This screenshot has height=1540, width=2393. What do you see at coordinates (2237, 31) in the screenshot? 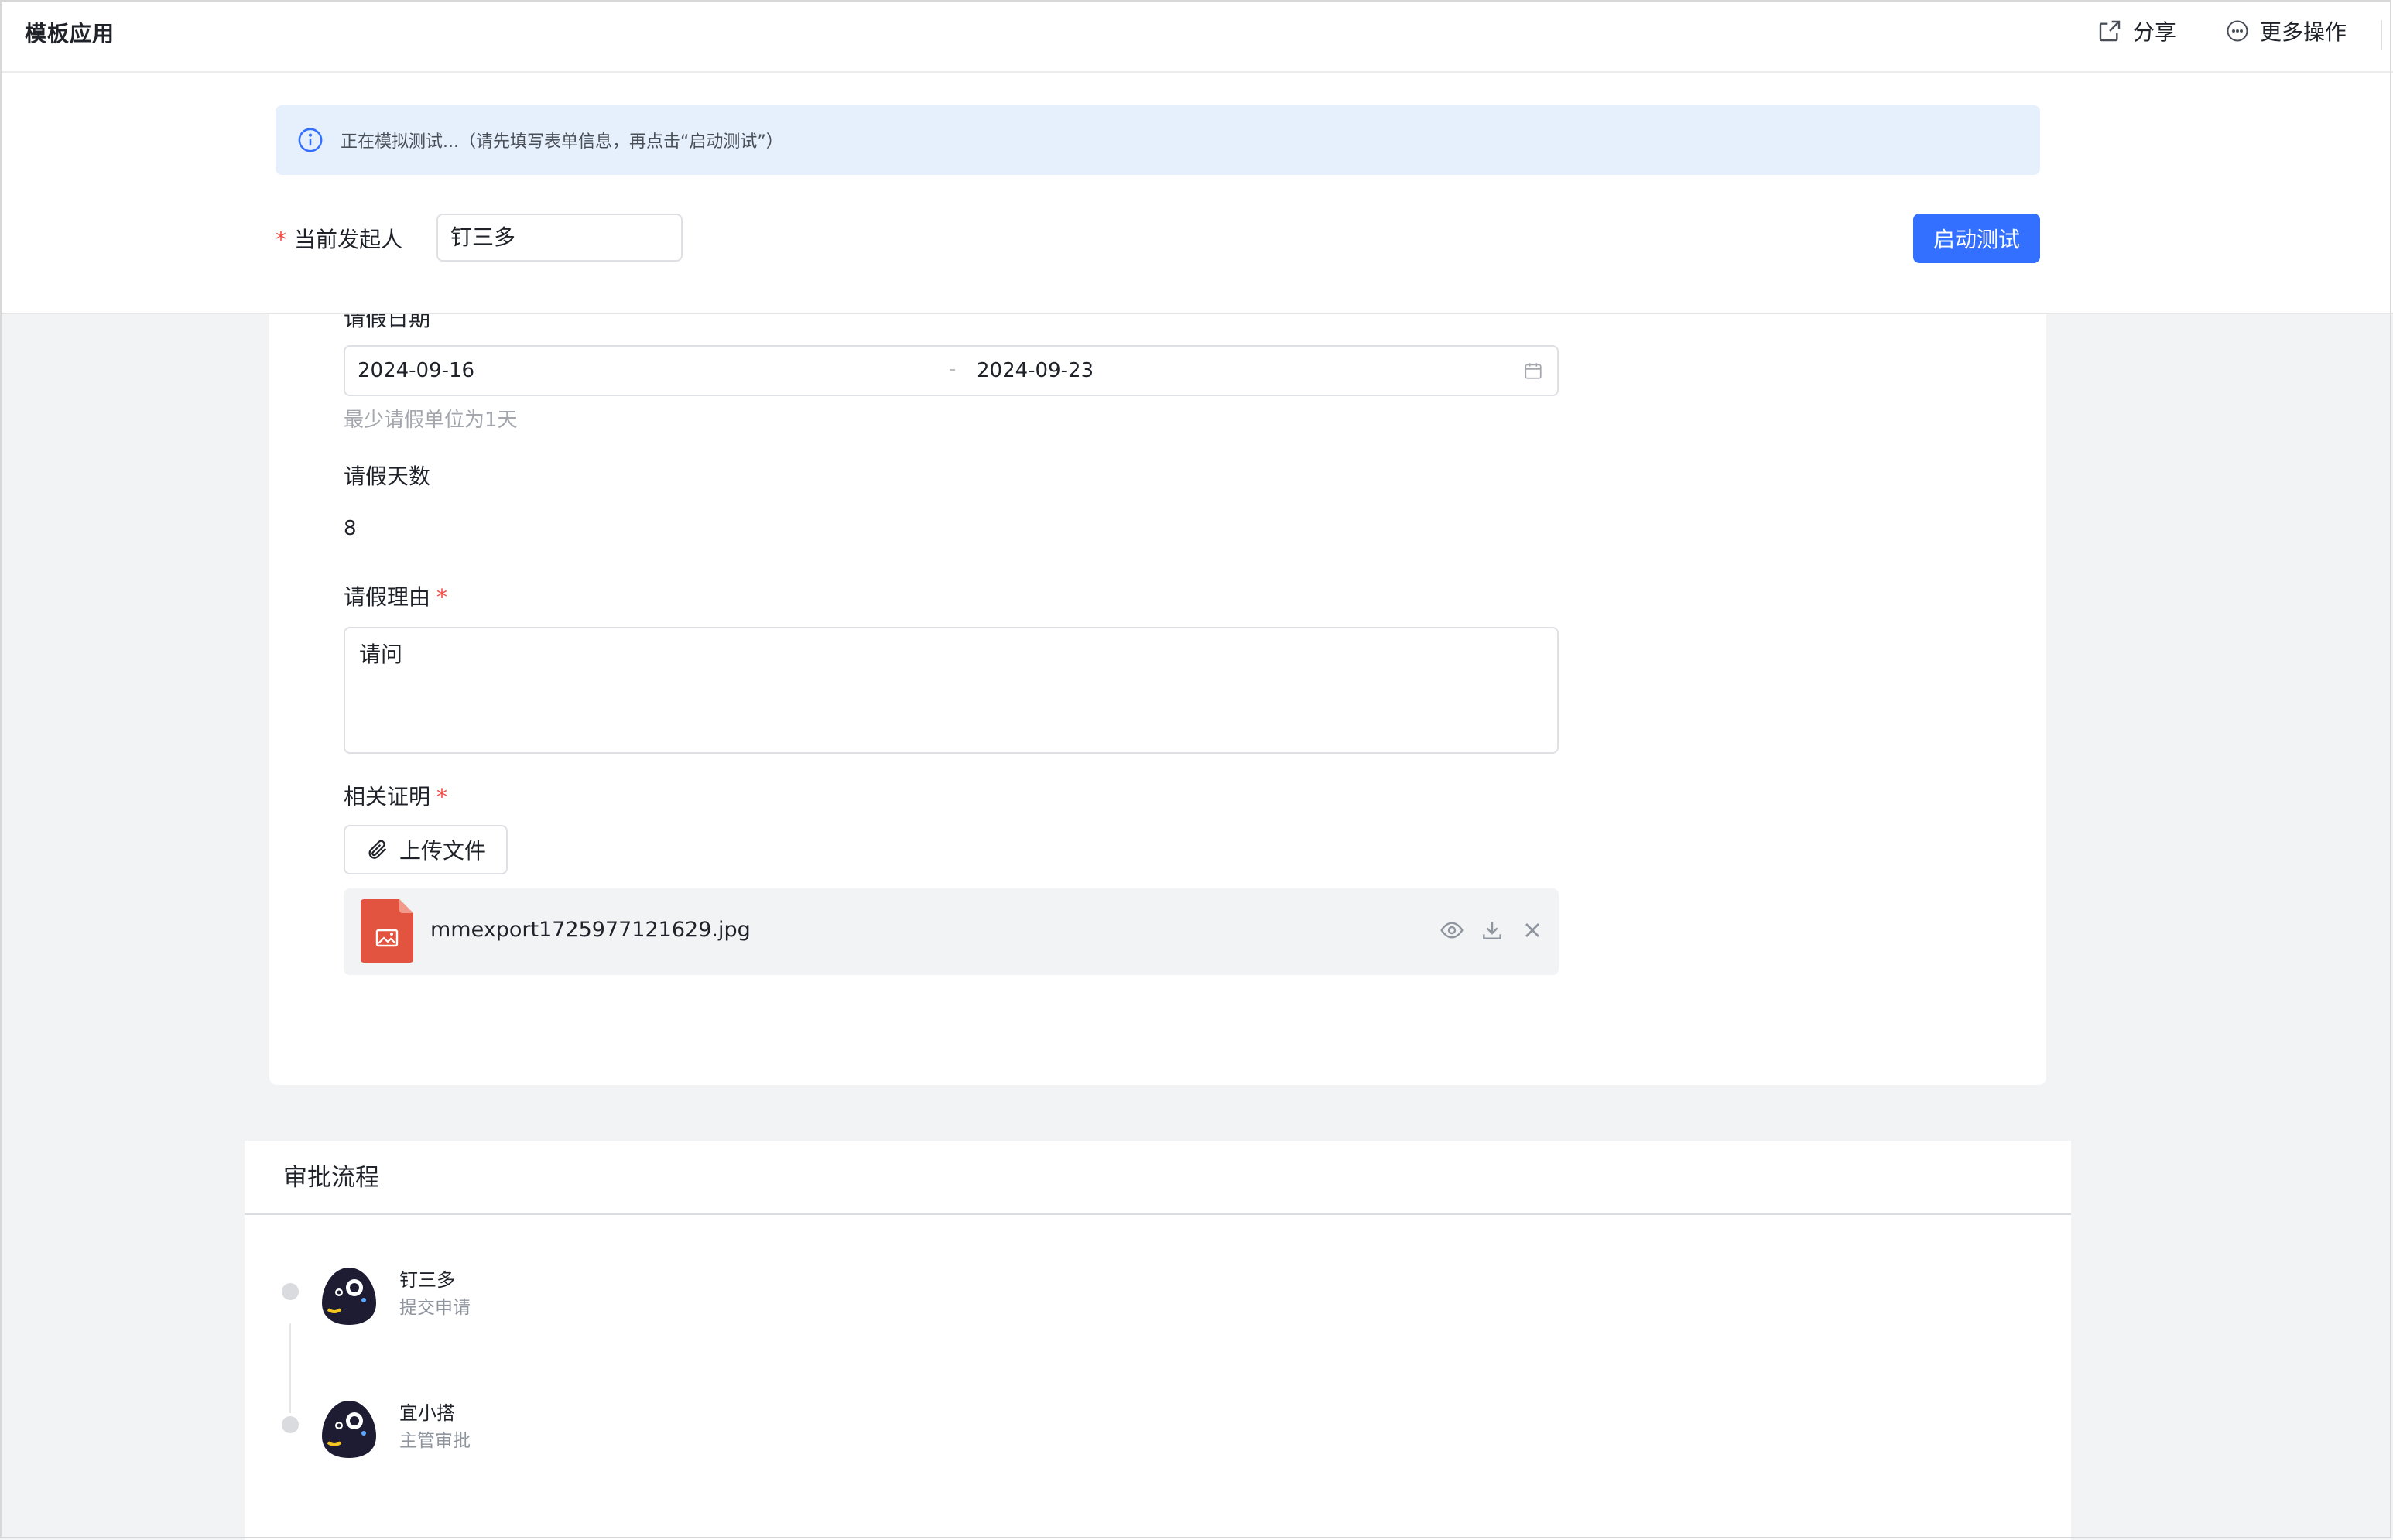
I see `more-dots-icon` at bounding box center [2237, 31].